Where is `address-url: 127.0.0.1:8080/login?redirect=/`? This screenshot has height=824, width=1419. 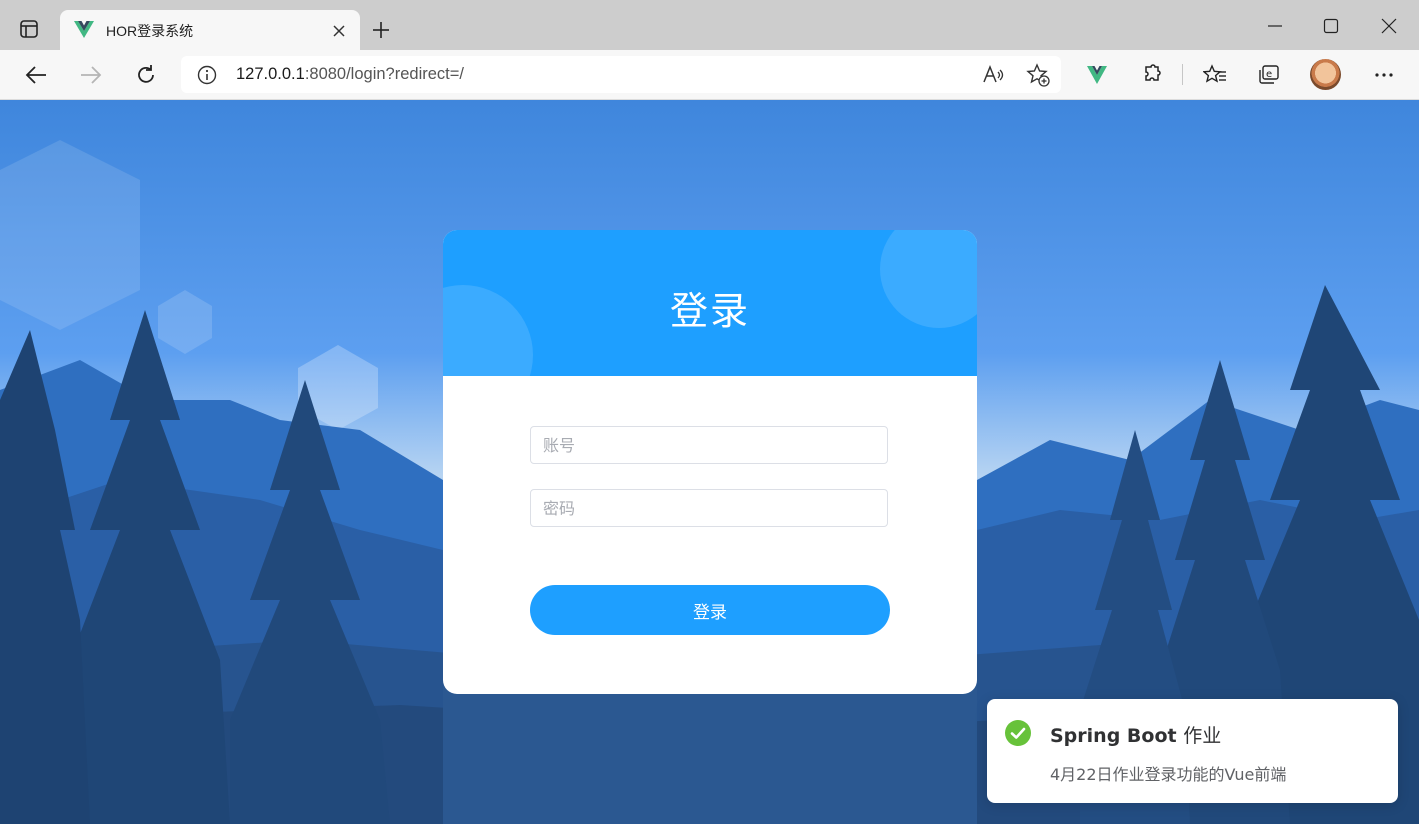
address-url: 127.0.0.1:8080/login?redirect=/ is located at coordinates (350, 74).